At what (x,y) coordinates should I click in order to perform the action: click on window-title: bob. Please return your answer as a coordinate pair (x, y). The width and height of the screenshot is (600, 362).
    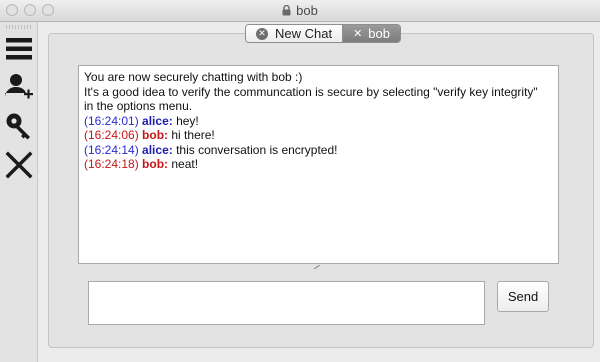
    Looking at the image, I should click on (300, 11).